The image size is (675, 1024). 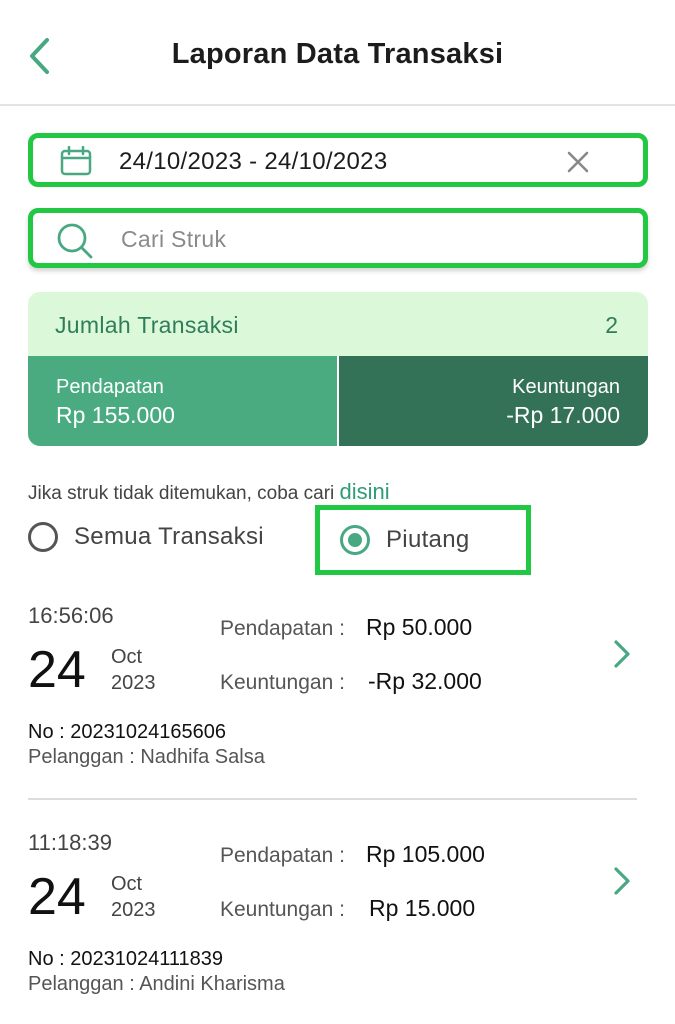 What do you see at coordinates (422, 908) in the screenshot?
I see `transaction-profit-value: Rp 15.000` at bounding box center [422, 908].